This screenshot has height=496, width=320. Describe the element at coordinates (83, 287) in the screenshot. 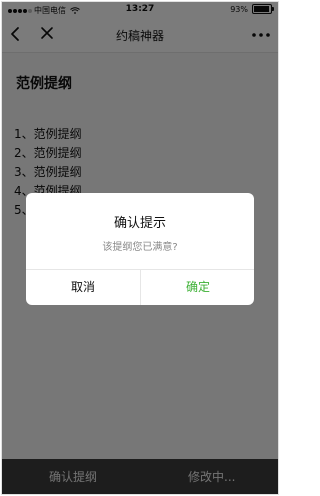

I see `cancel-button: 取消` at that location.